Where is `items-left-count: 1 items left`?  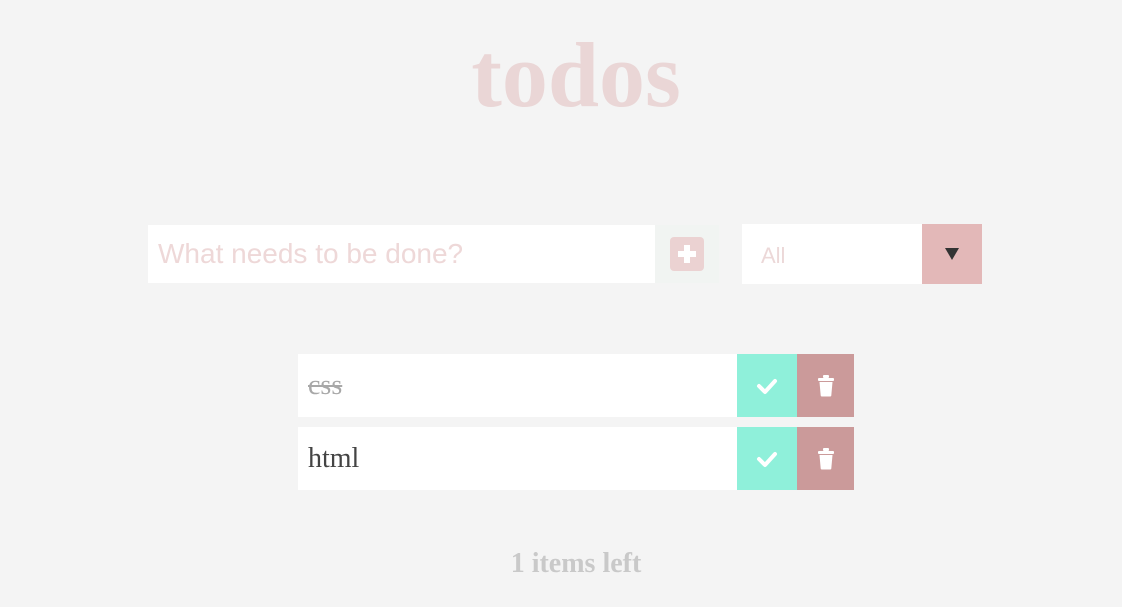
items-left-count: 1 items left is located at coordinates (576, 563).